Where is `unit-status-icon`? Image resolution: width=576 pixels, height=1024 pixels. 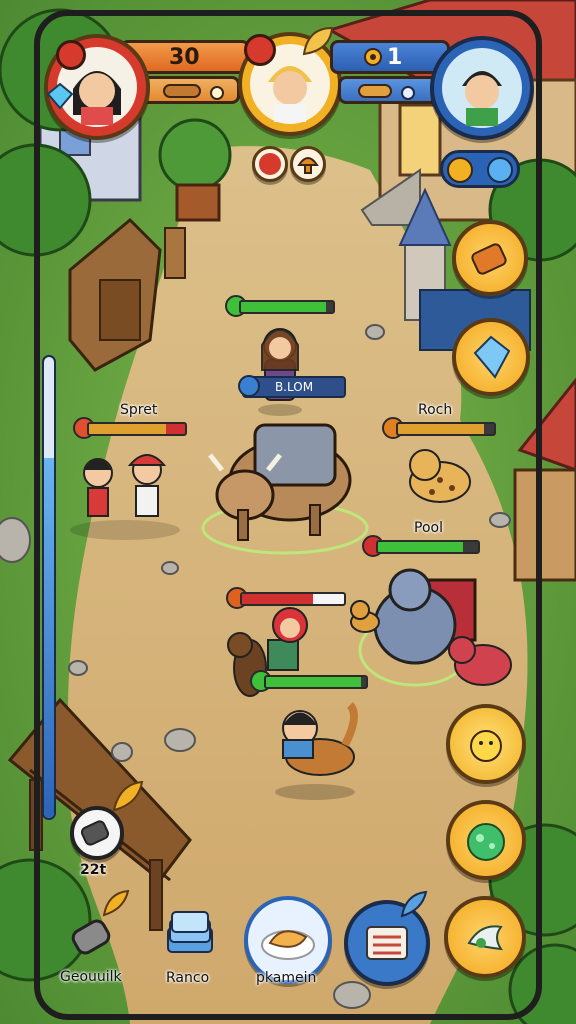 unit-status-icon is located at coordinates (249, 386).